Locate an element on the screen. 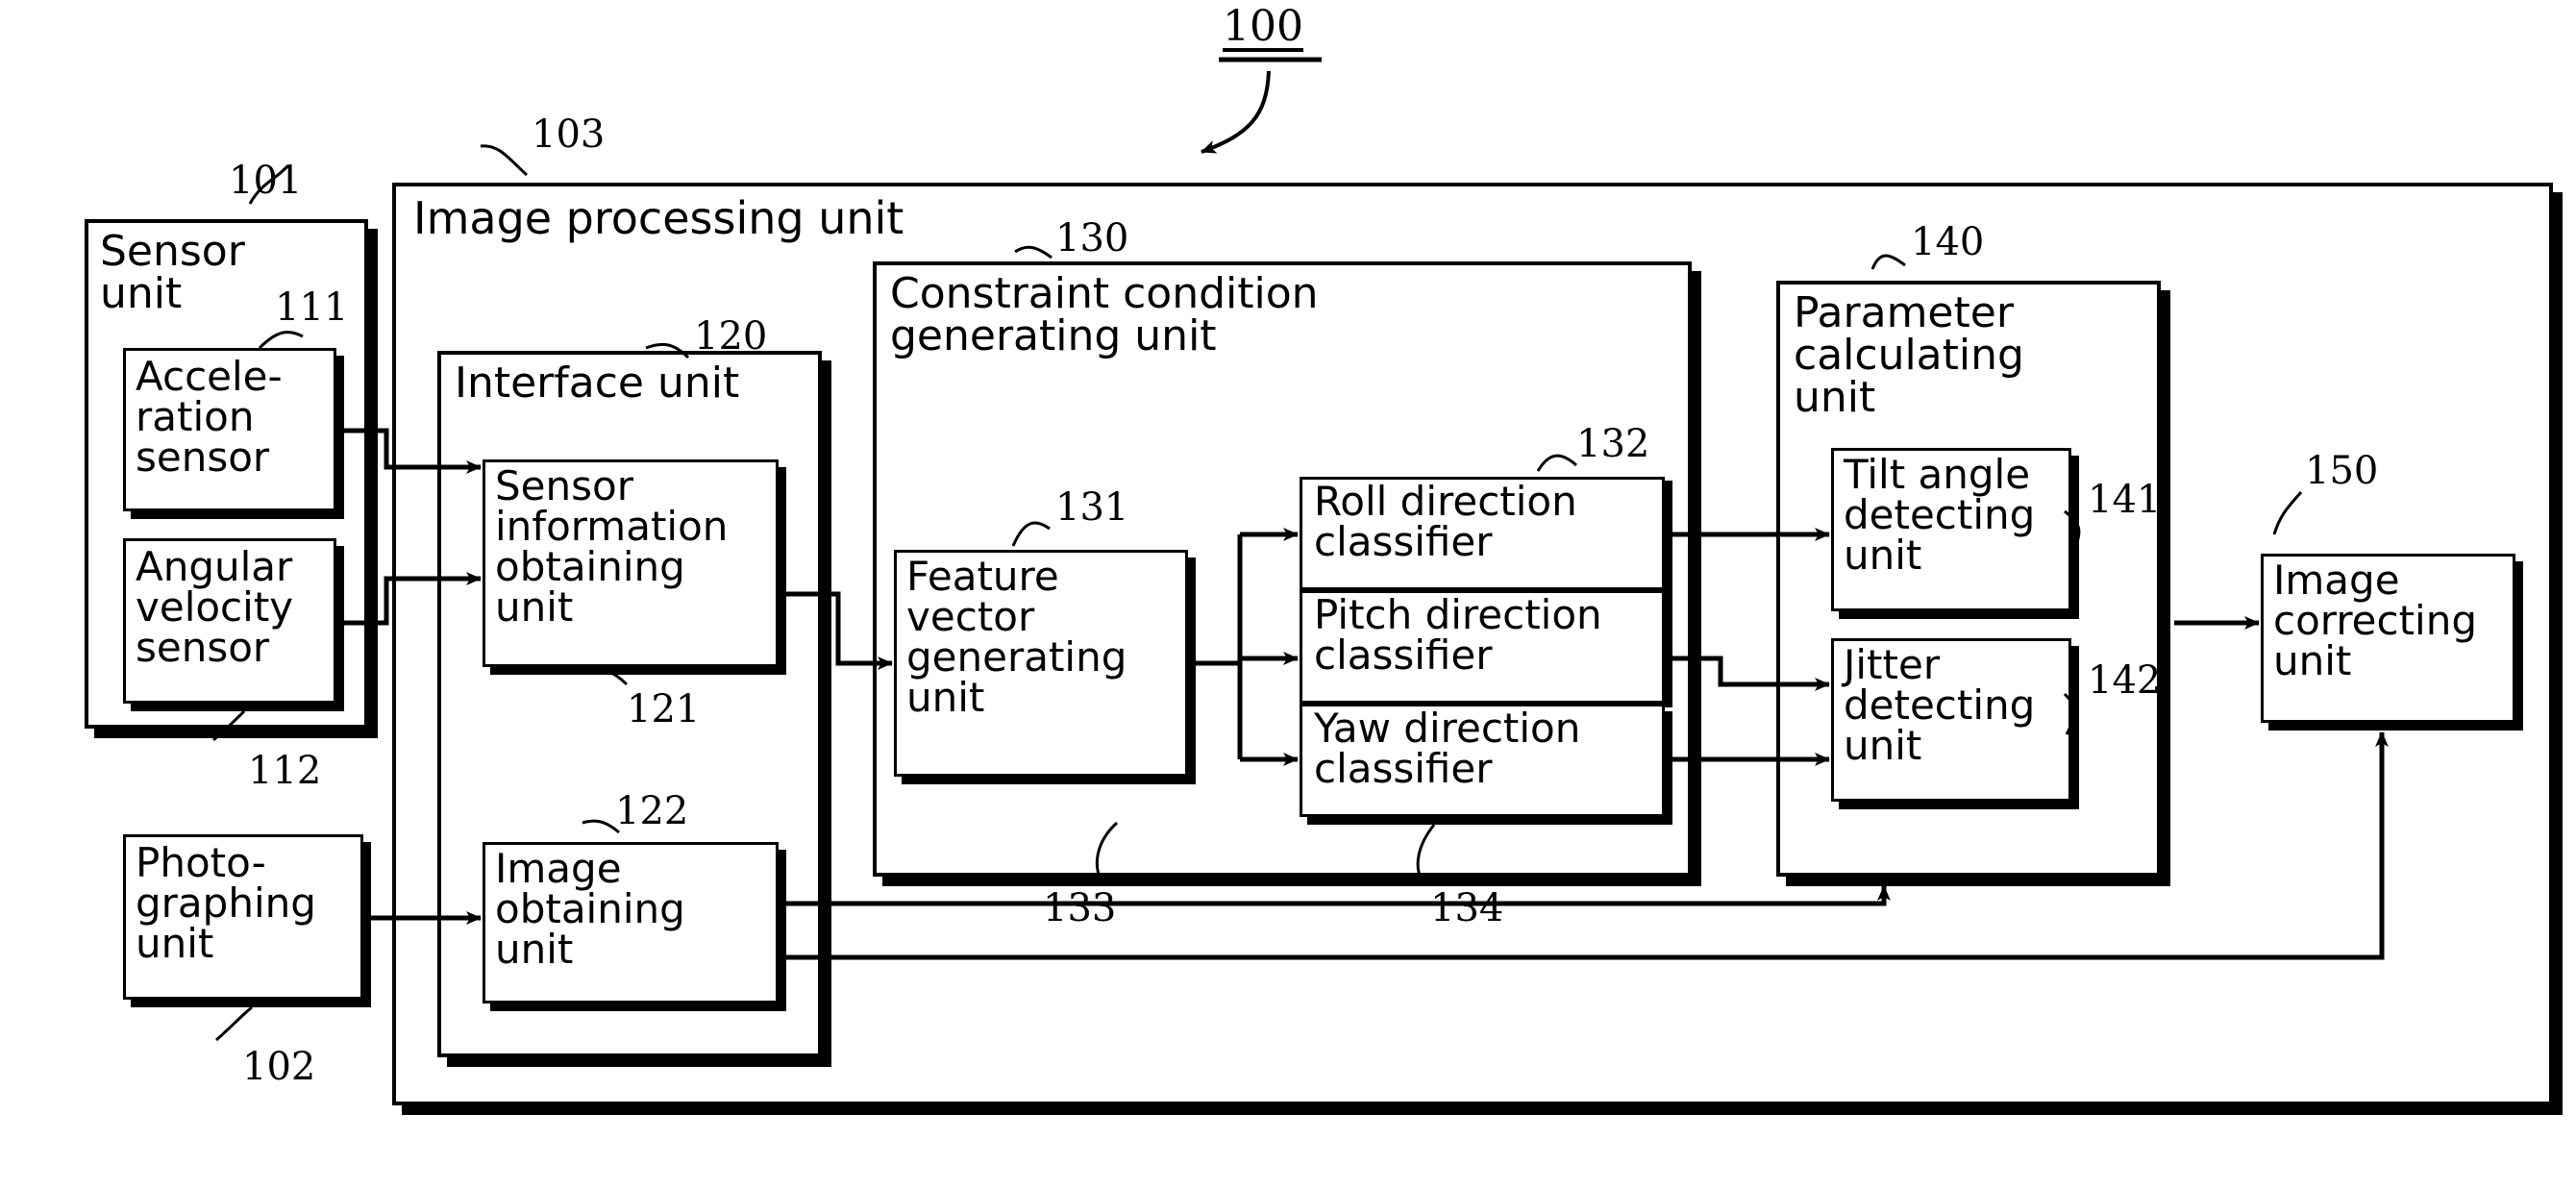 This screenshot has width=2576, height=1189. block-acceleration-sensor: Accele- ration sensor is located at coordinates (230, 429).